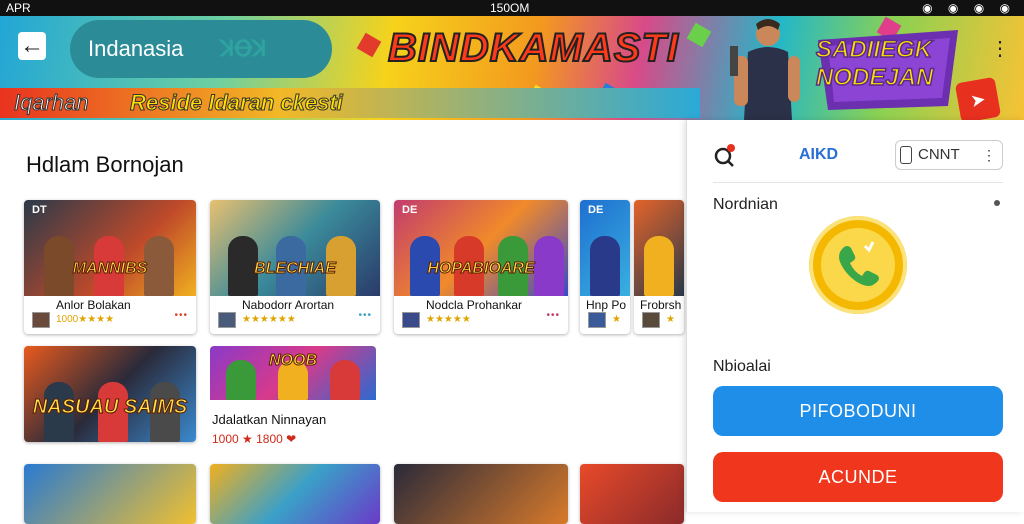 The width and height of the screenshot is (1024, 524). Describe the element at coordinates (293, 373) in the screenshot. I see `card-art: NOOB` at that location.